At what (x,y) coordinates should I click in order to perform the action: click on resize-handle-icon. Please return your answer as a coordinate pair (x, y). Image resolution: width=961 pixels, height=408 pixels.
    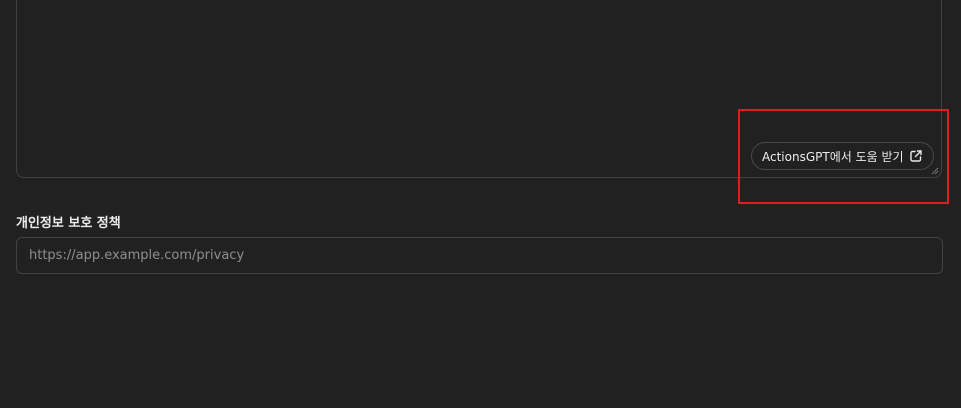
    Looking at the image, I should click on (935, 171).